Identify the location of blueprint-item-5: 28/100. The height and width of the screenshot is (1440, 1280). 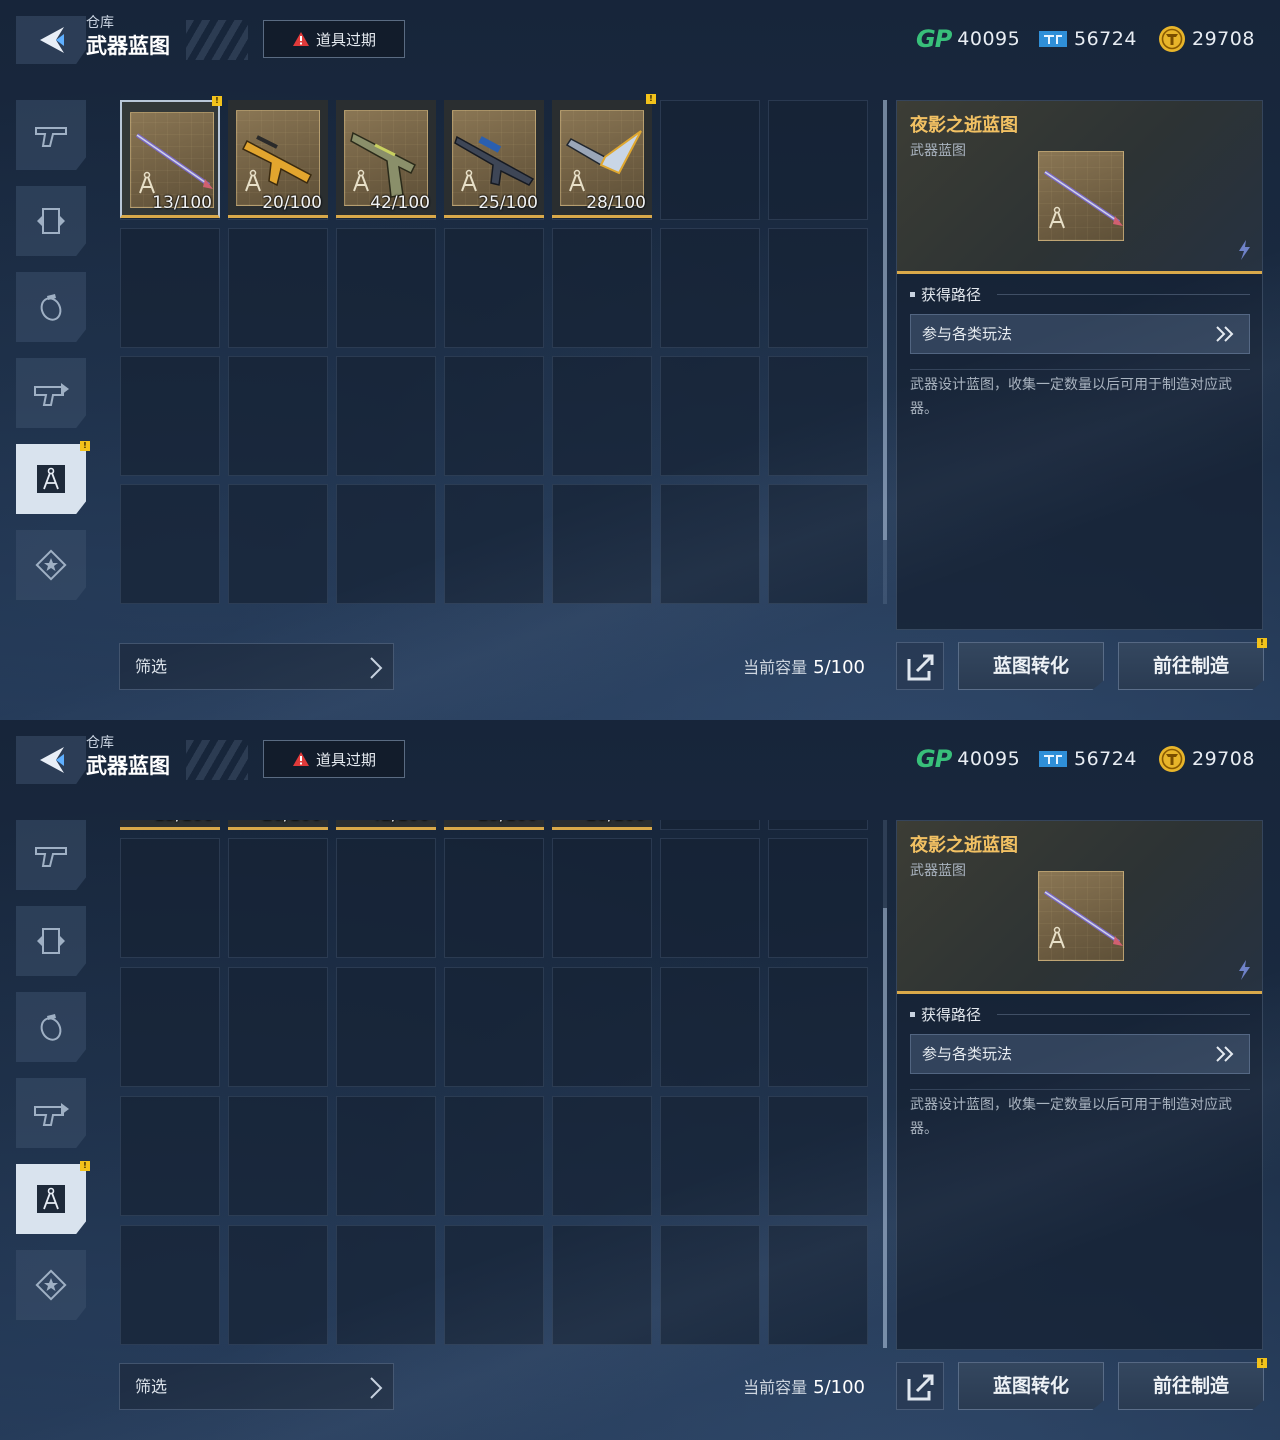
(602, 825).